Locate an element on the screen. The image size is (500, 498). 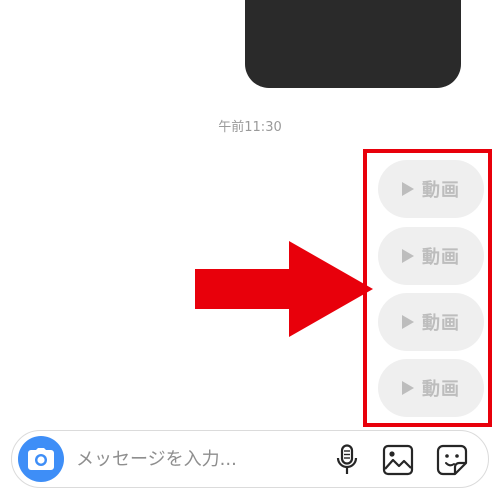
sticker-icon is located at coordinates (452, 460).